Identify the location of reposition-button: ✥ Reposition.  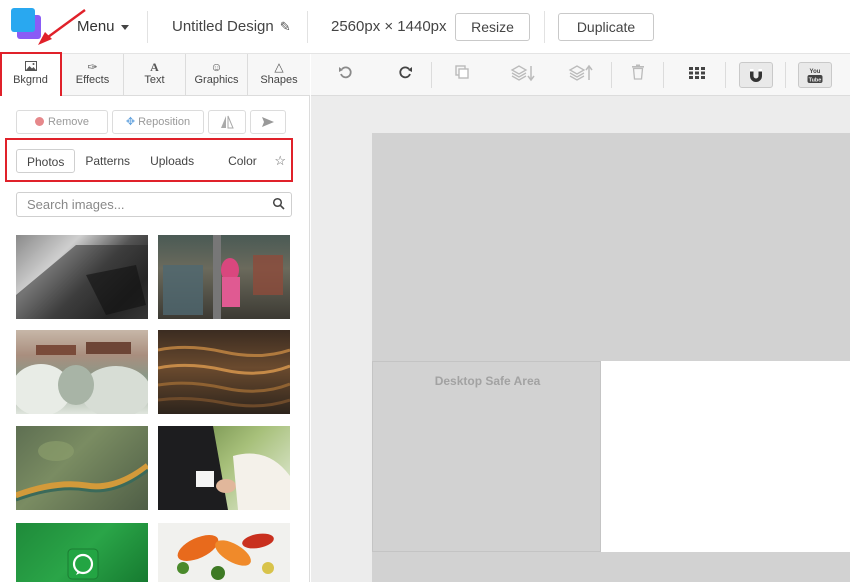
(158, 122).